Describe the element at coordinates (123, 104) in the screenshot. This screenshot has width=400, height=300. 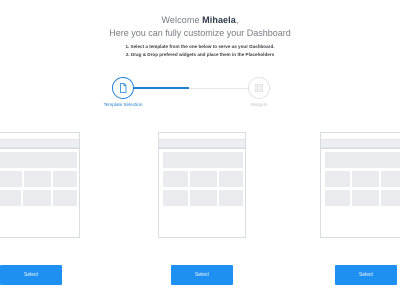
I see `step-label: Template Selection` at that location.